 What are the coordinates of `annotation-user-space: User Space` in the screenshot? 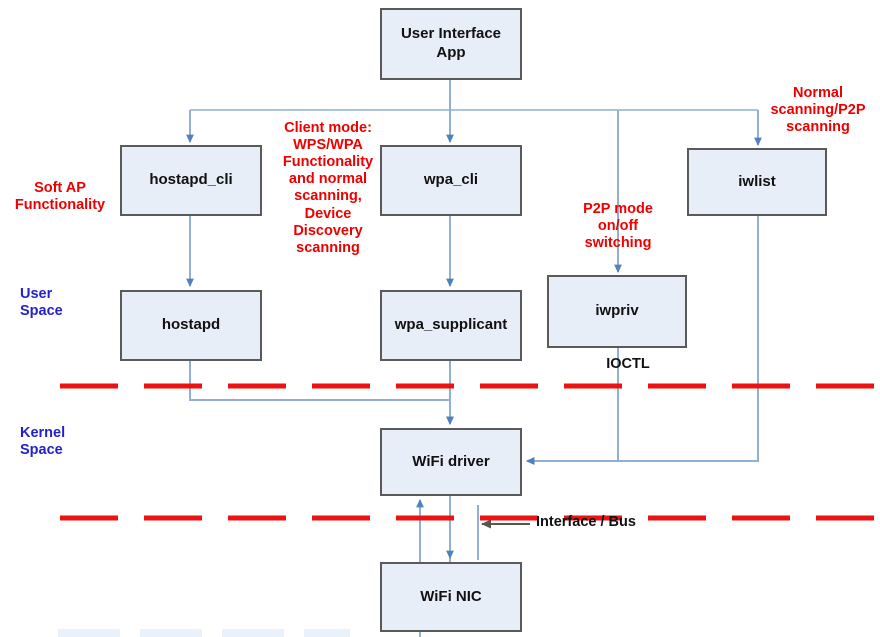 It's located at (41, 303).